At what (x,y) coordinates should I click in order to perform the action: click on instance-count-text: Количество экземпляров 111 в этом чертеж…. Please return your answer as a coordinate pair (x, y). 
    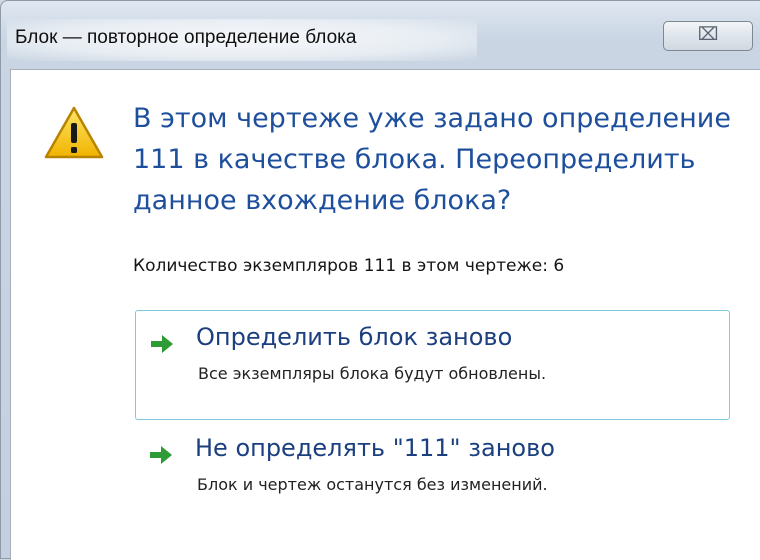
    Looking at the image, I should click on (349, 266).